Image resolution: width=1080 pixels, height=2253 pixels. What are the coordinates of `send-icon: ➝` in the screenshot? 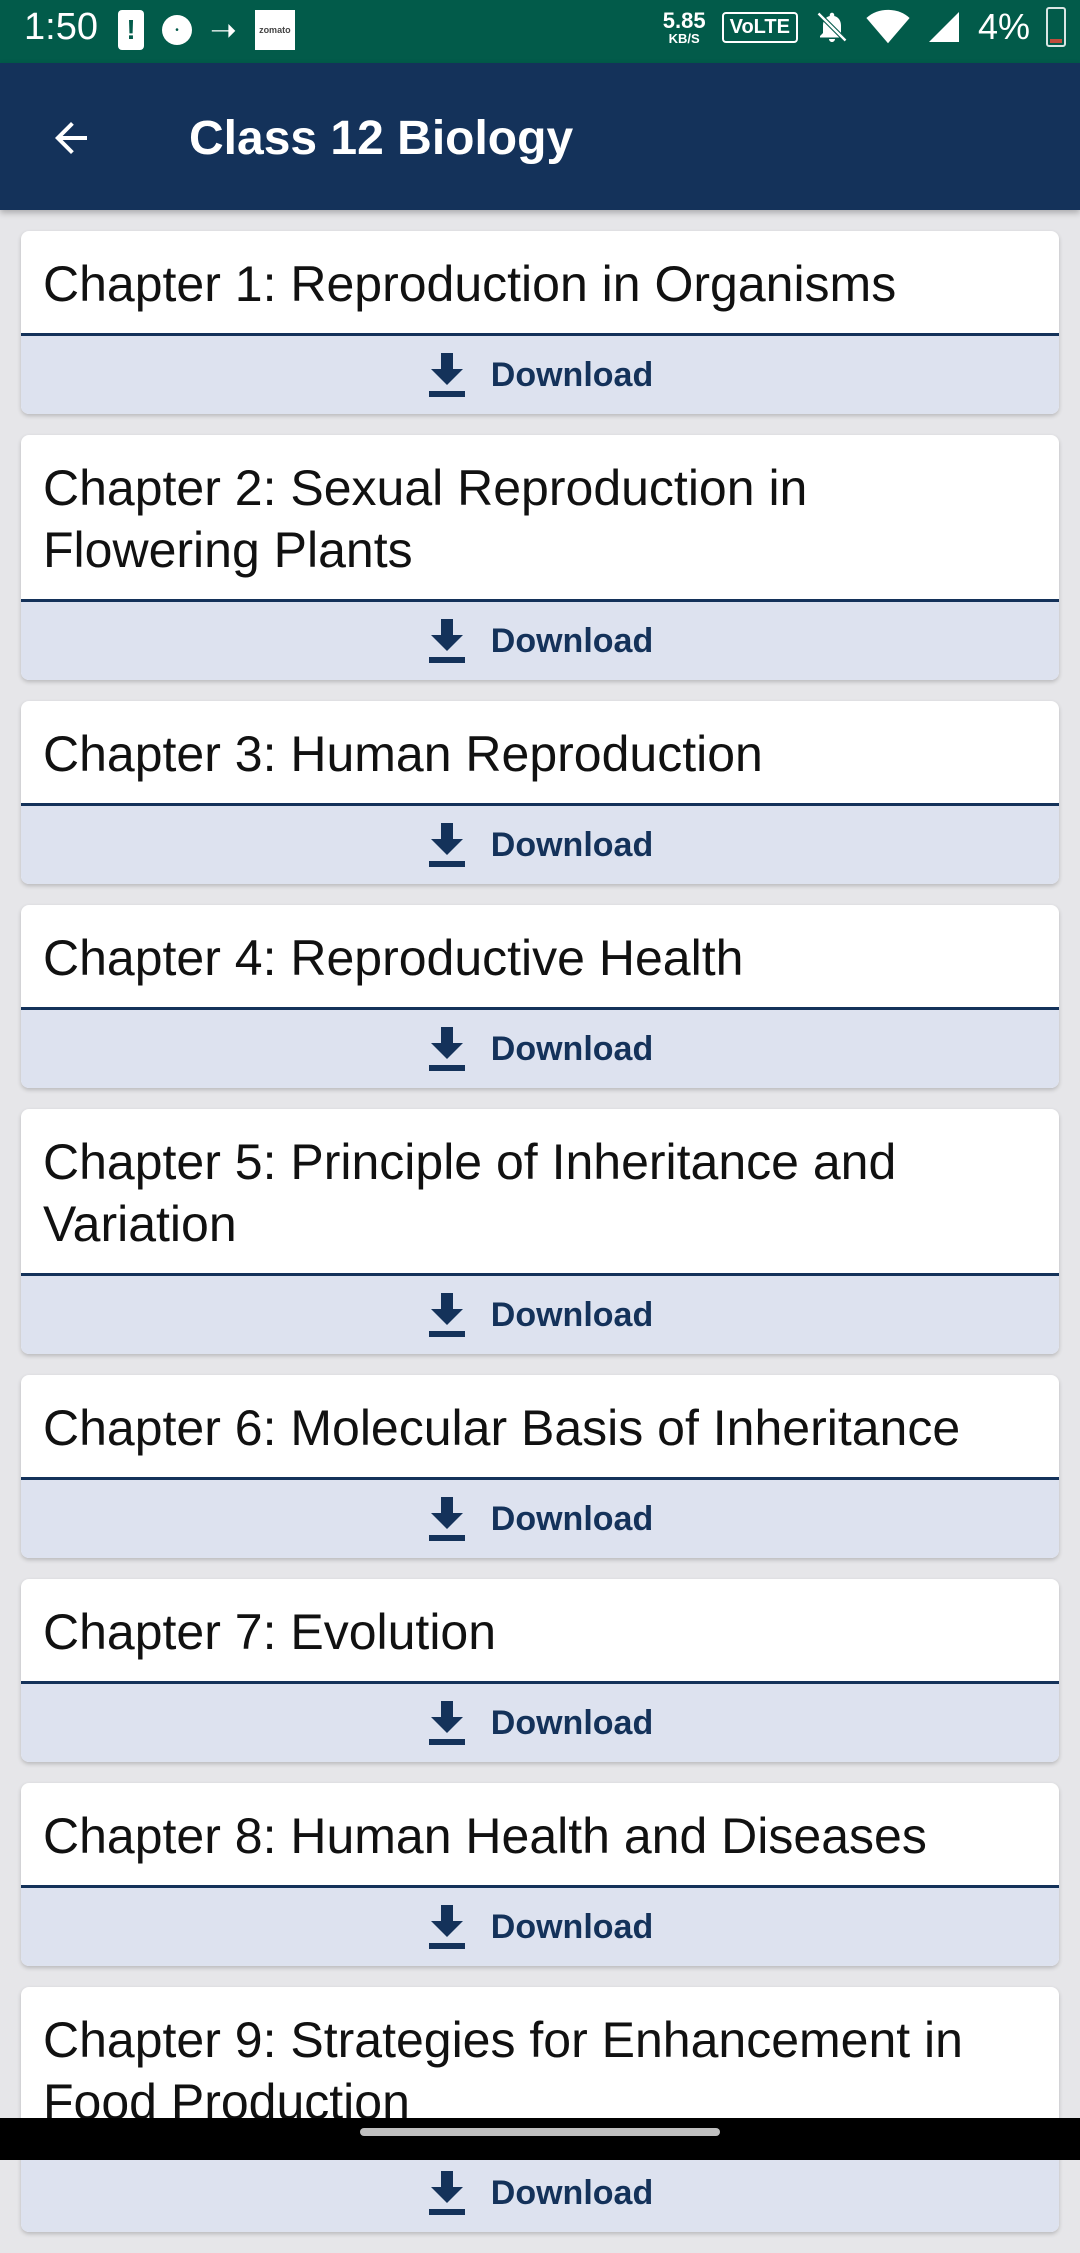 It's located at (223, 30).